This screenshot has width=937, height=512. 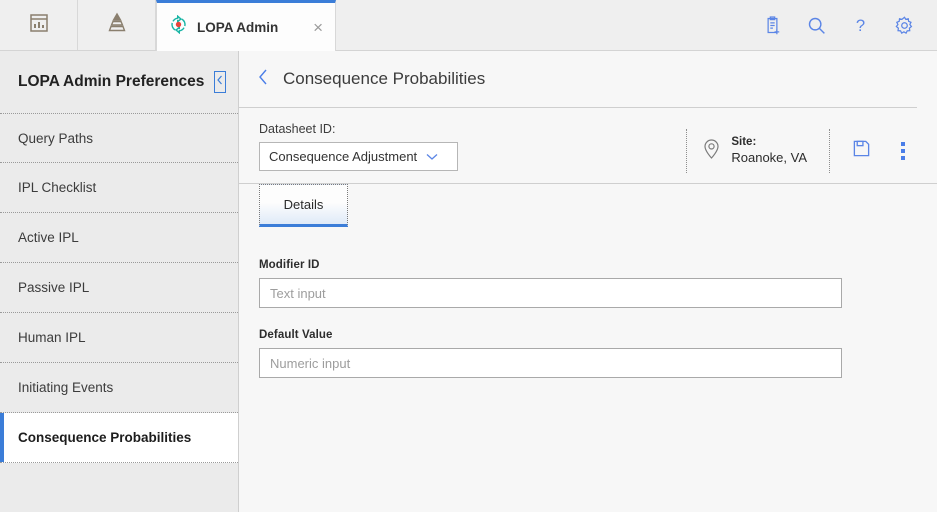 I want to click on save-disk-icon, so click(x=861, y=151).